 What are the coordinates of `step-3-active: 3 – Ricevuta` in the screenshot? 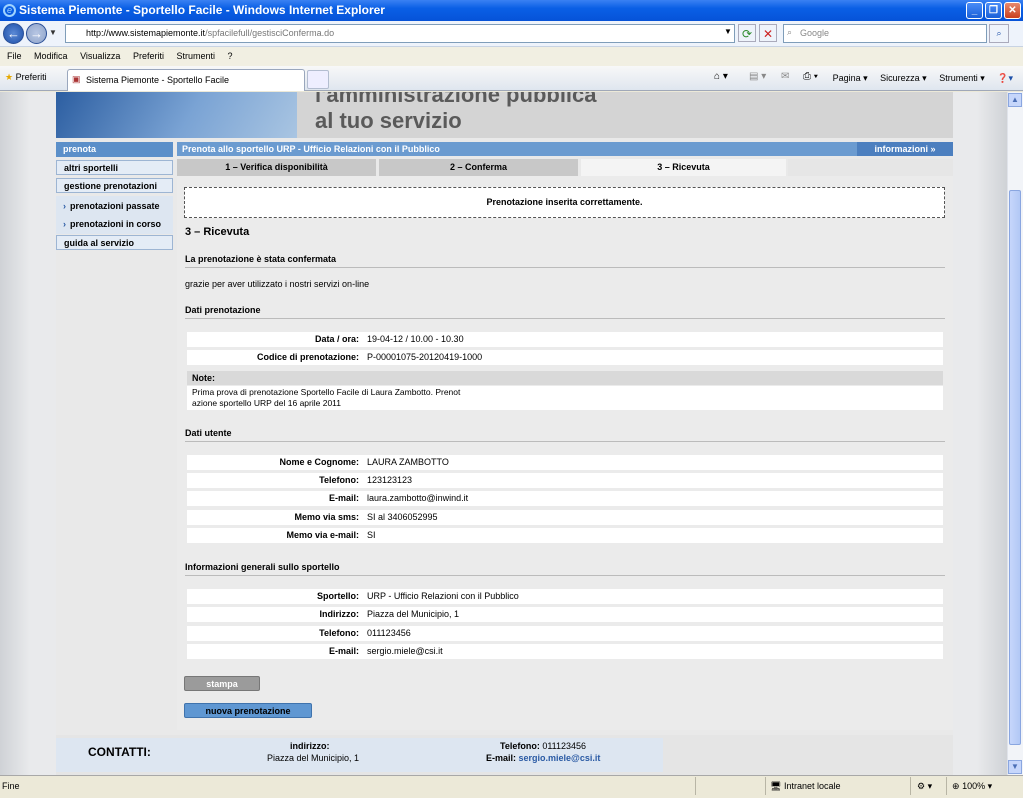 It's located at (683, 167).